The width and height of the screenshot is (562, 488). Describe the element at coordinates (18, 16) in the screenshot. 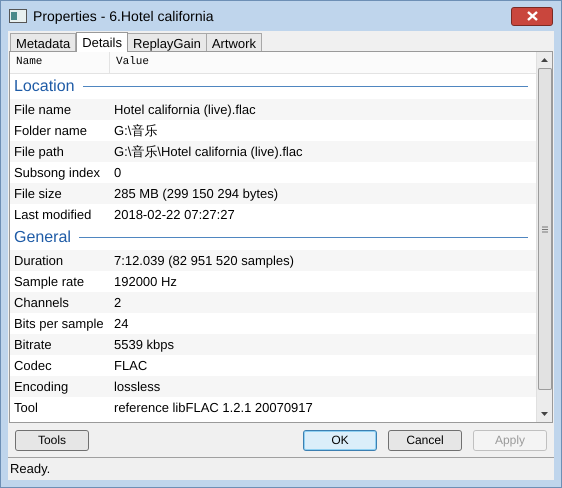

I see `window-icon` at that location.